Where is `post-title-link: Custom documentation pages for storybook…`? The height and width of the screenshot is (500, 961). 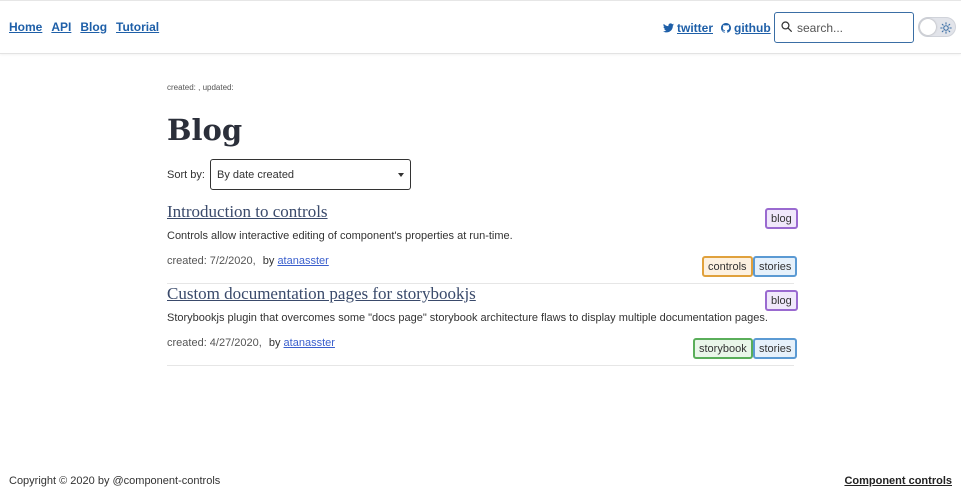 post-title-link: Custom documentation pages for storybook… is located at coordinates (321, 294).